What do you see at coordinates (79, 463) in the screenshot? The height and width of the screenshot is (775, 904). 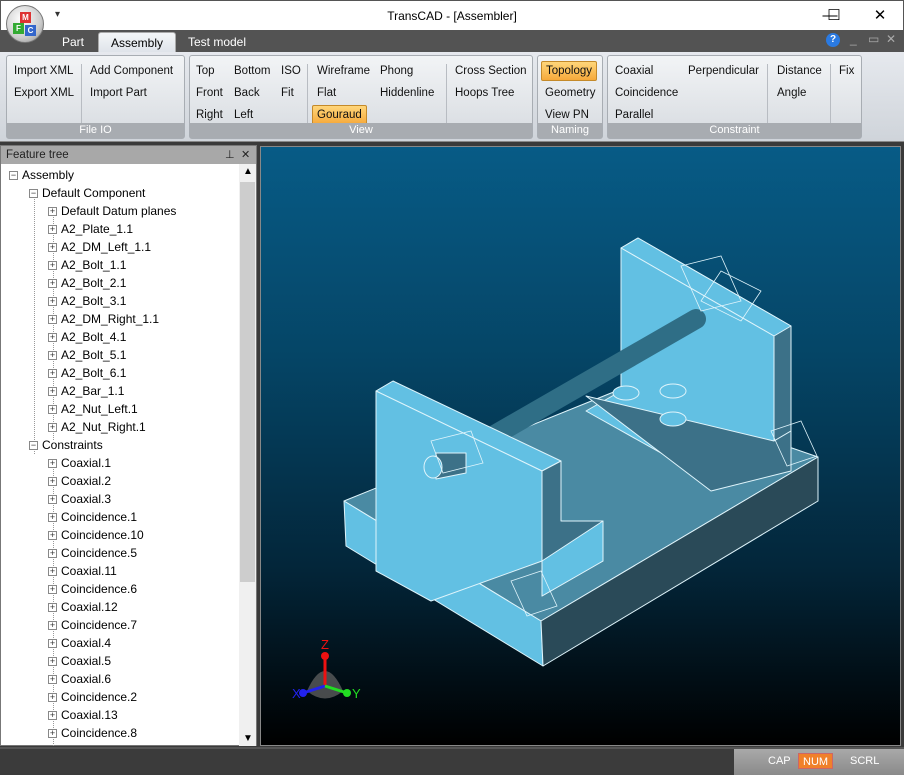 I see `tree-item: + Coaxial.1` at bounding box center [79, 463].